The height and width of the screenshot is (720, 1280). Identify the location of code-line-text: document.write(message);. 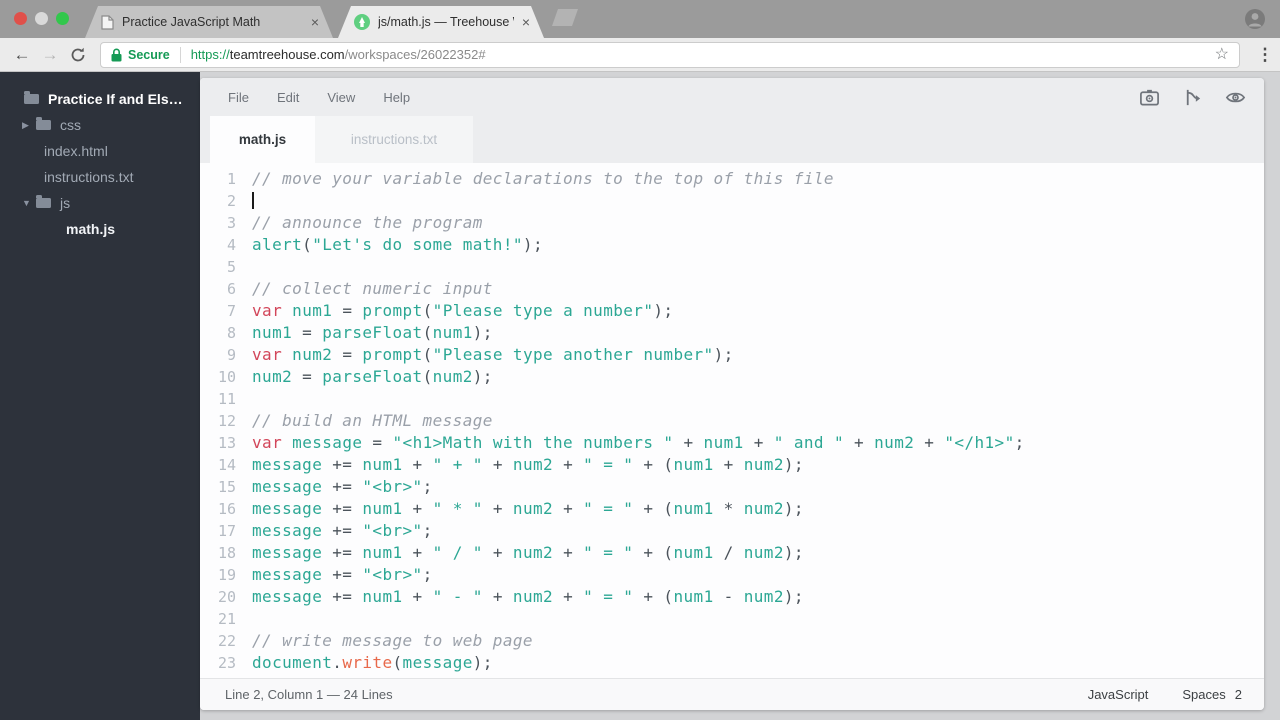
(372, 662).